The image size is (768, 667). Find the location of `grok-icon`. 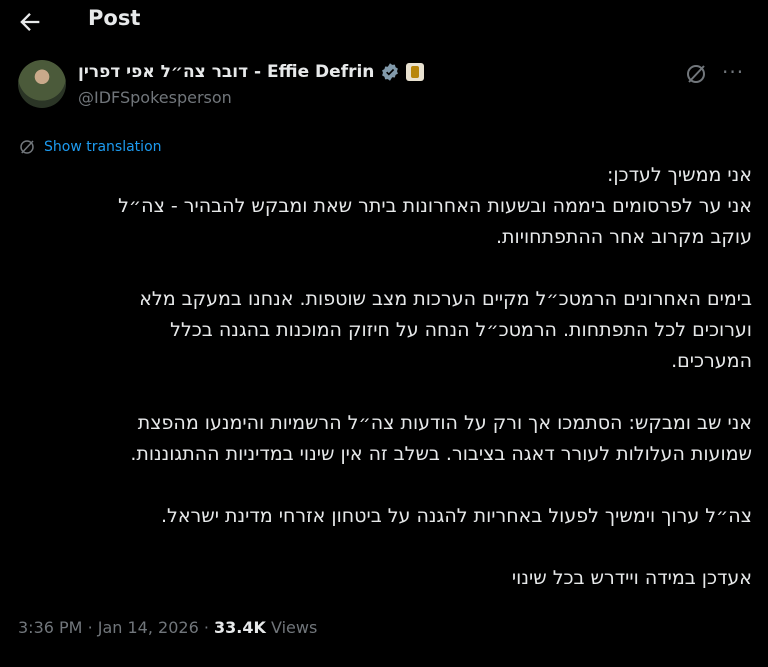

grok-icon is located at coordinates (696, 74).